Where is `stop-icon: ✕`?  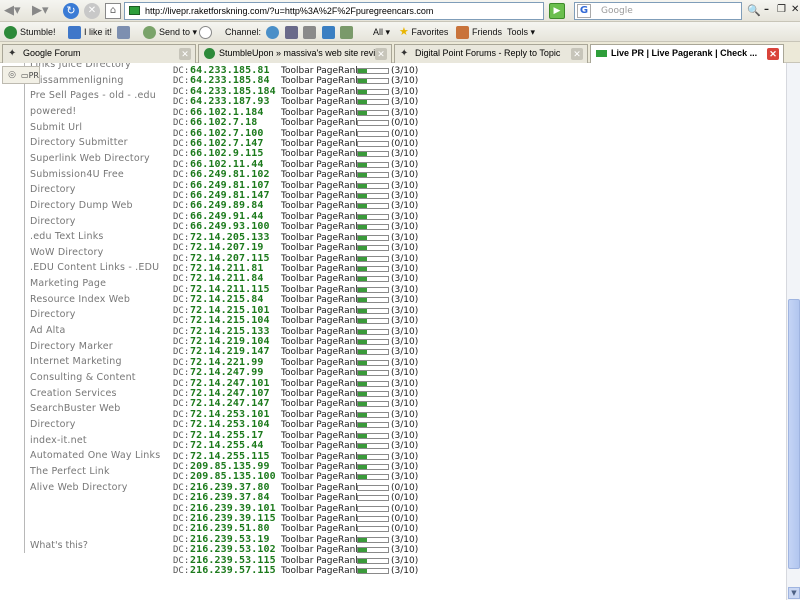 stop-icon: ✕ is located at coordinates (92, 11).